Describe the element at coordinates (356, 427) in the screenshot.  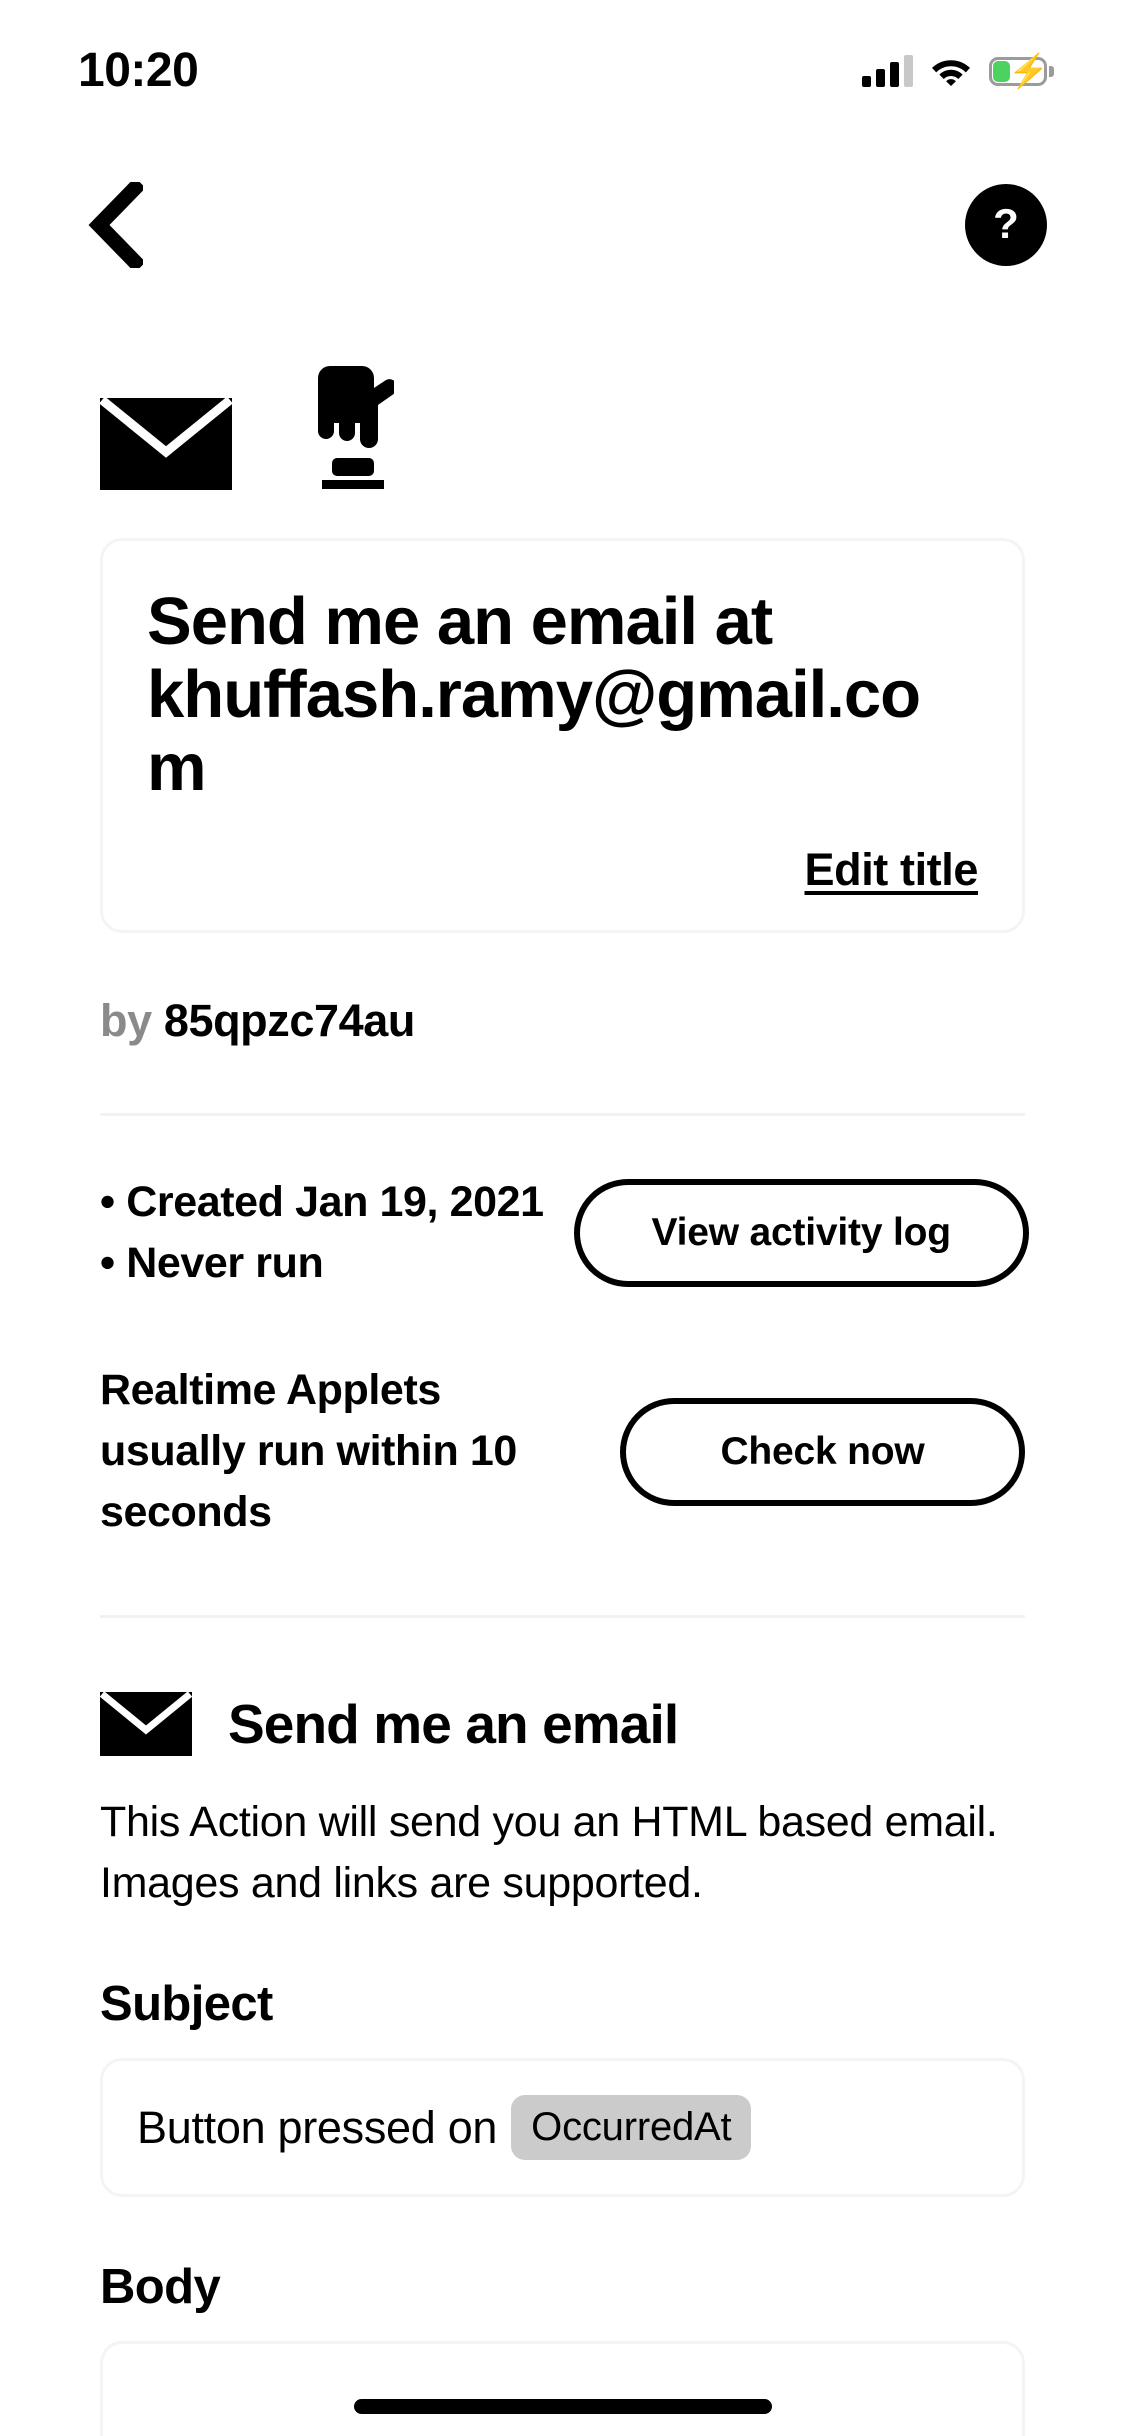
I see `button-widget-icon` at that location.